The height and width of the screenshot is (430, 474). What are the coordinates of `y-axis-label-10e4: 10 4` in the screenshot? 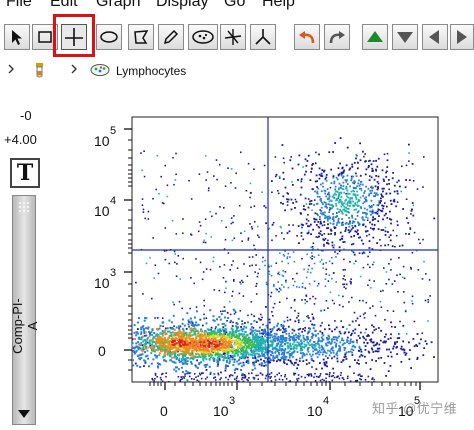 It's located at (105, 207).